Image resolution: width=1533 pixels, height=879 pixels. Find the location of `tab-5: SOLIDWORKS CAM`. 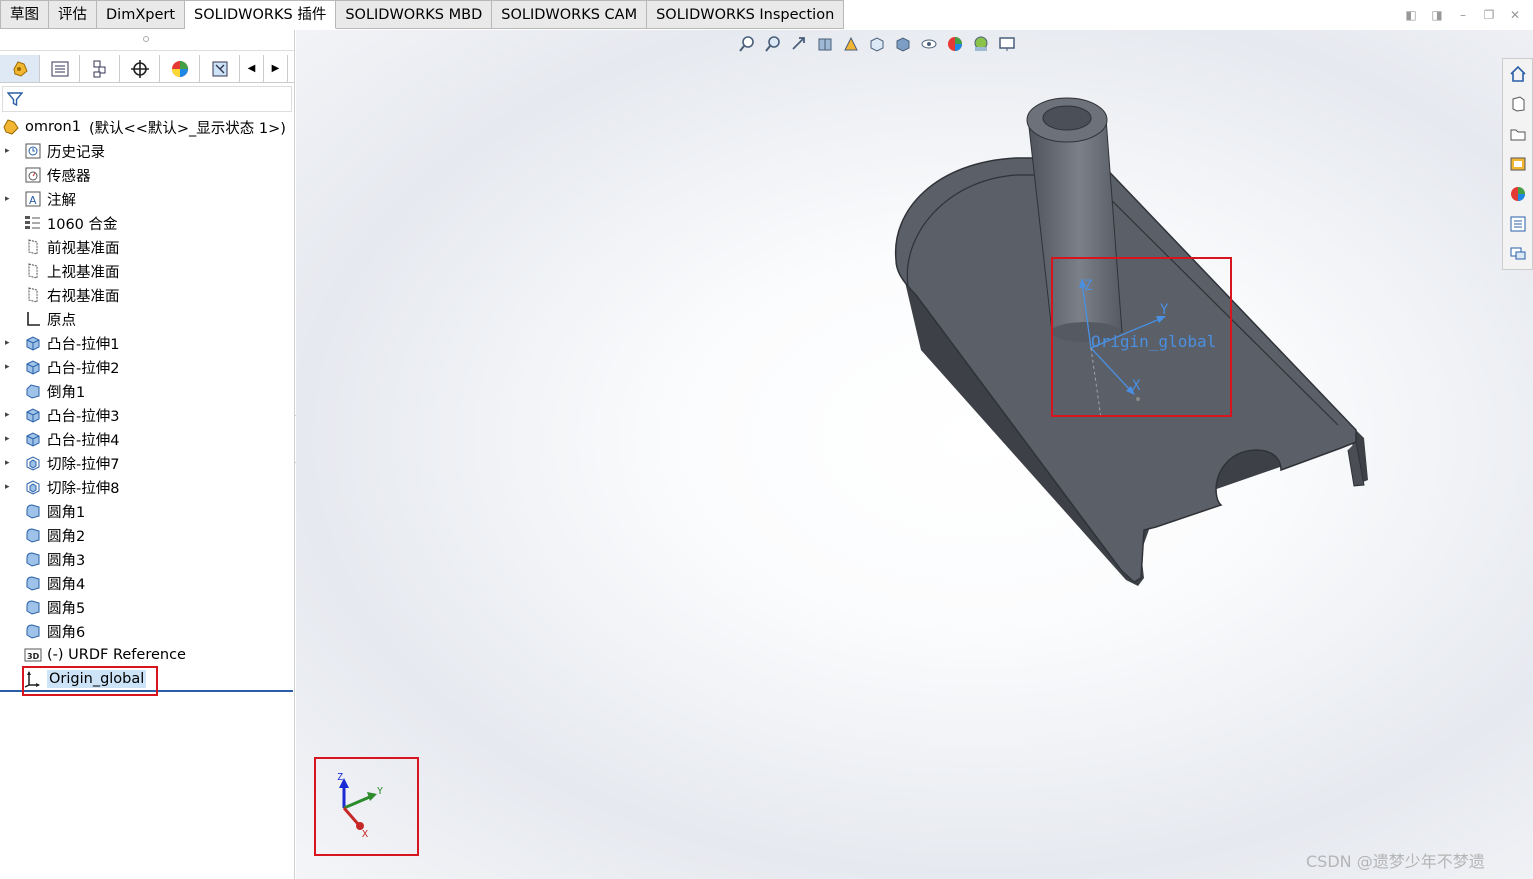

tab-5: SOLIDWORKS CAM is located at coordinates (570, 14).